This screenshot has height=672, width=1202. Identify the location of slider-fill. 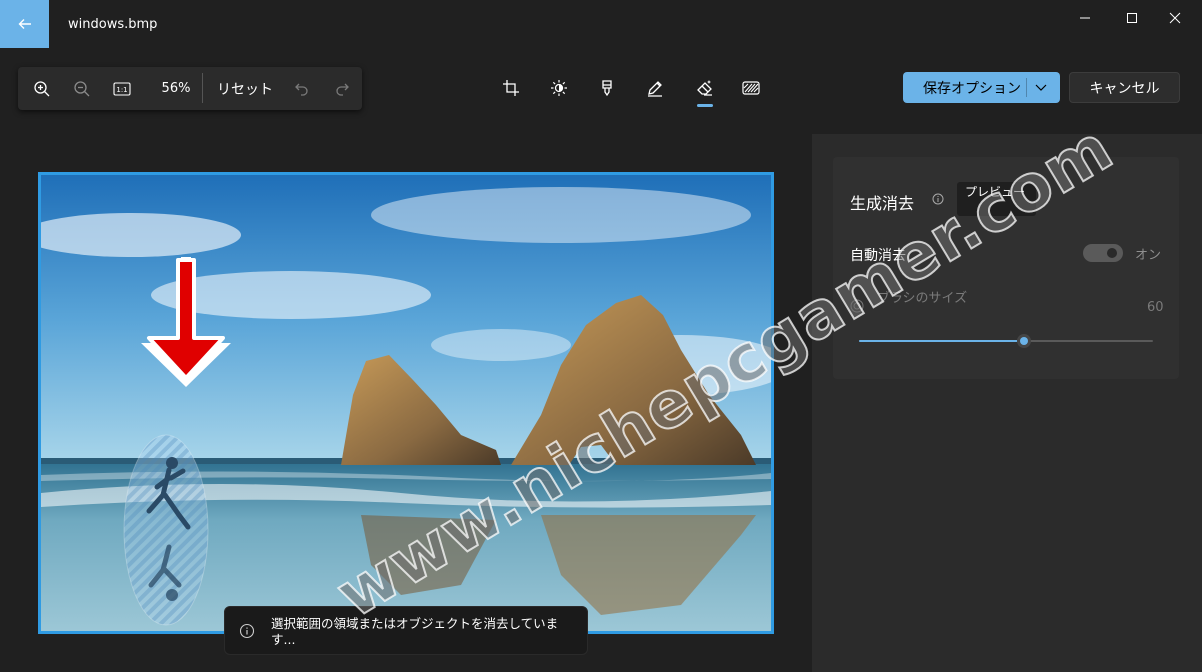
(941, 341).